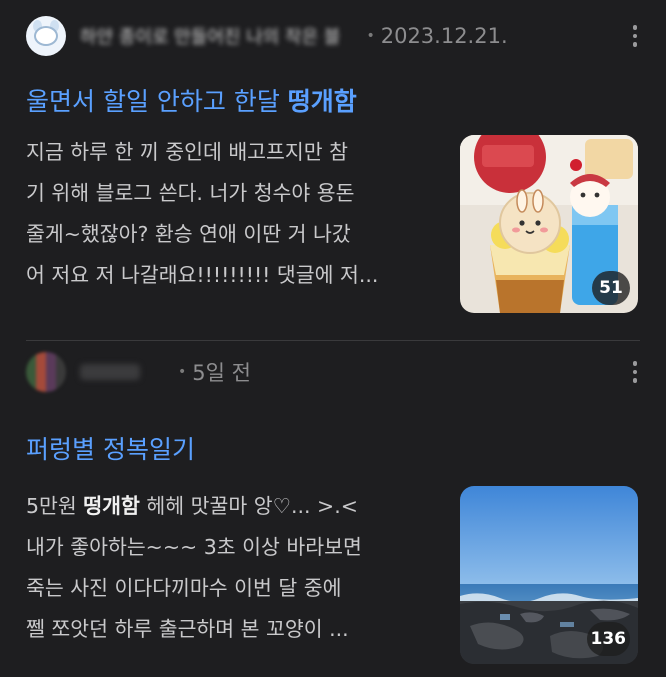  I want to click on image-count-badge: 51, so click(611, 288).